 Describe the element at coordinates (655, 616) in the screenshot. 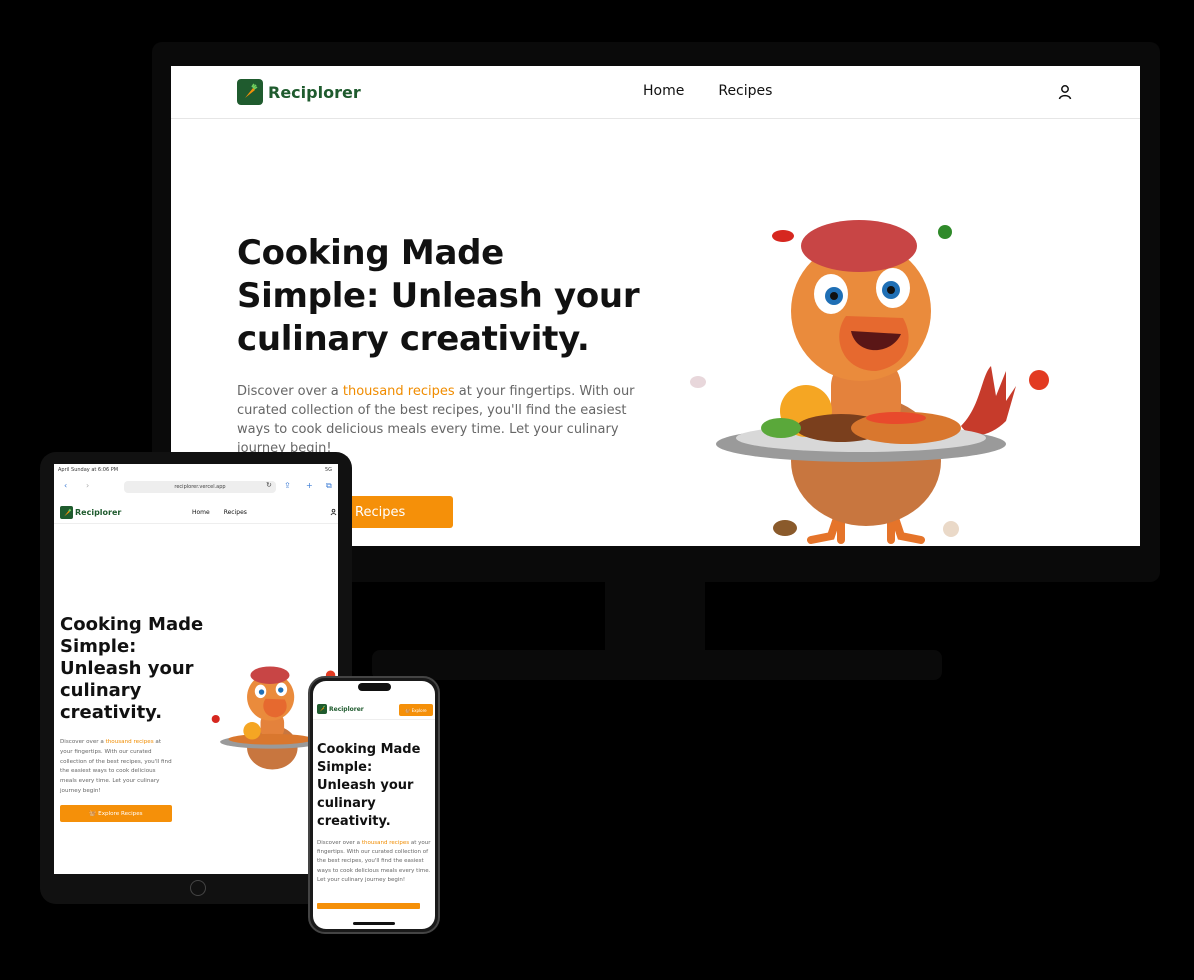

I see `monitor-stand-neck` at that location.